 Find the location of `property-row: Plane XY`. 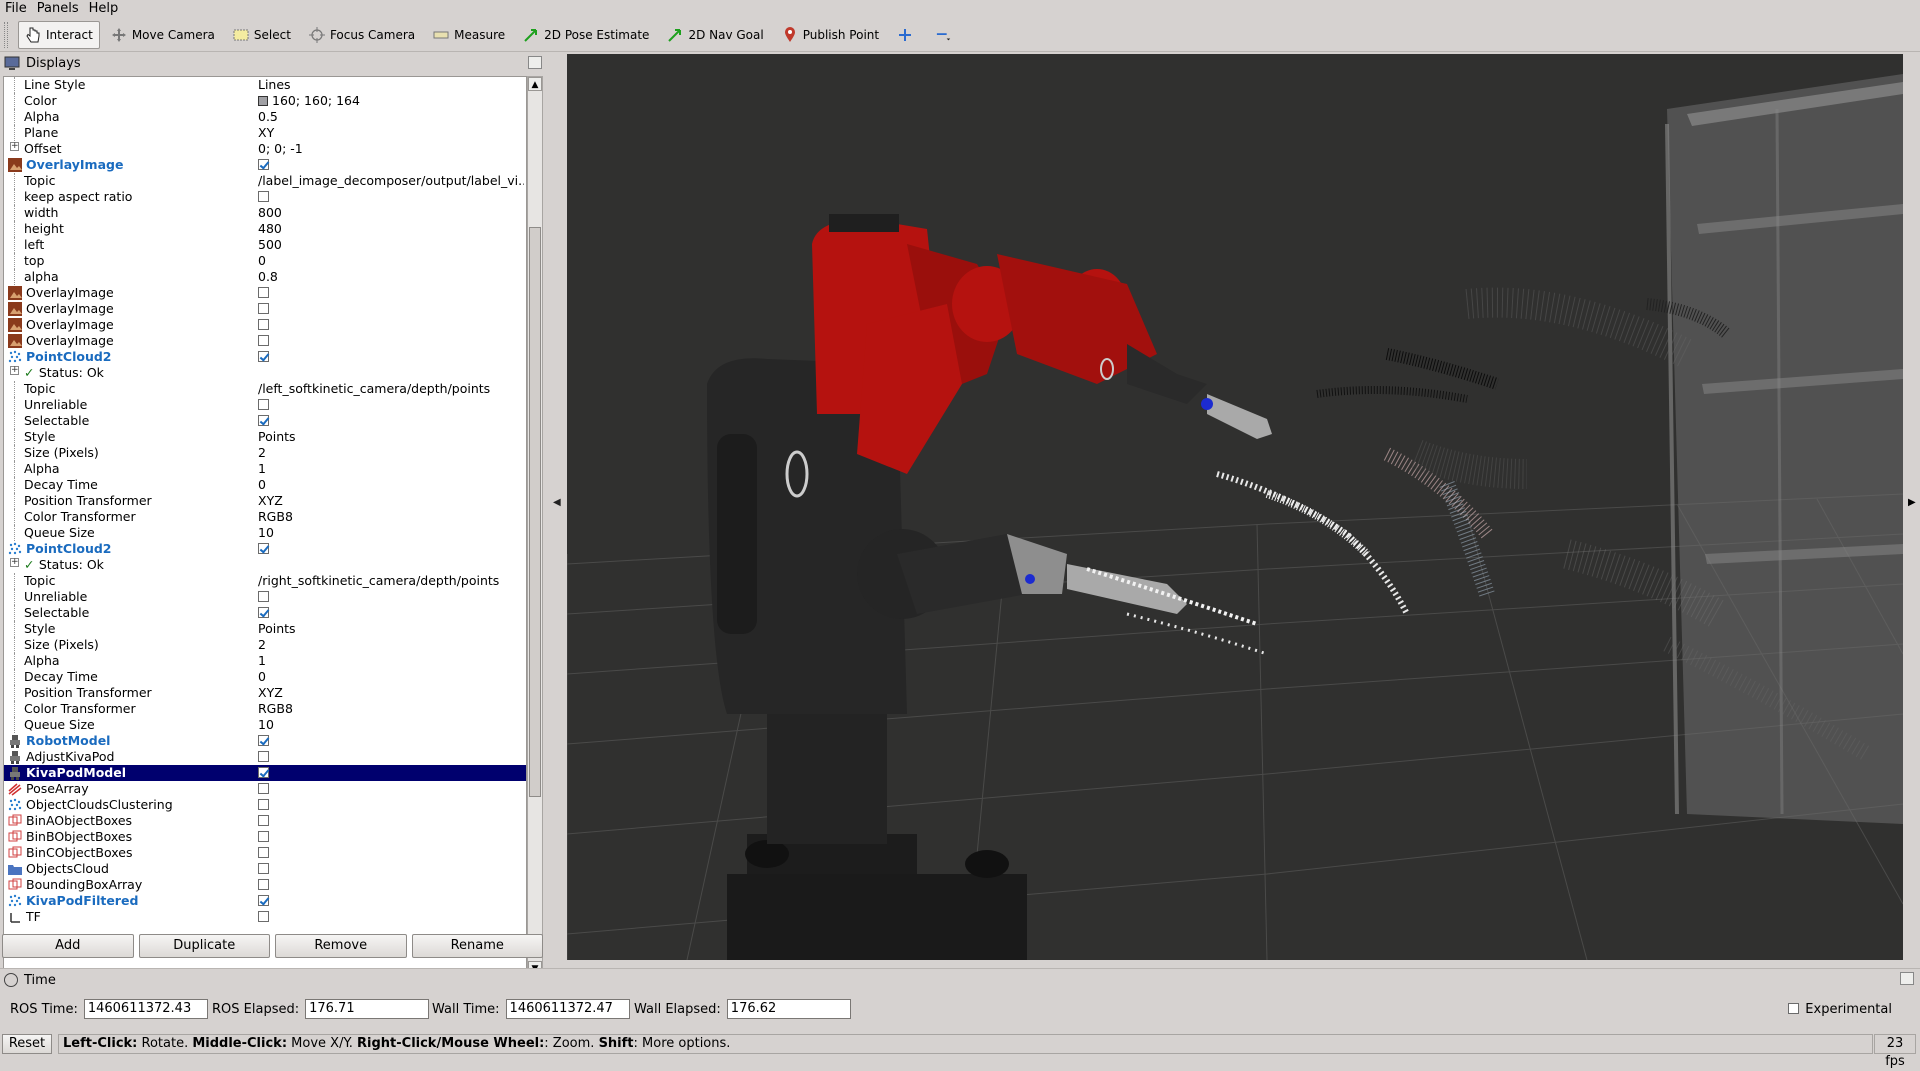

property-row: Plane XY is located at coordinates (265, 133).